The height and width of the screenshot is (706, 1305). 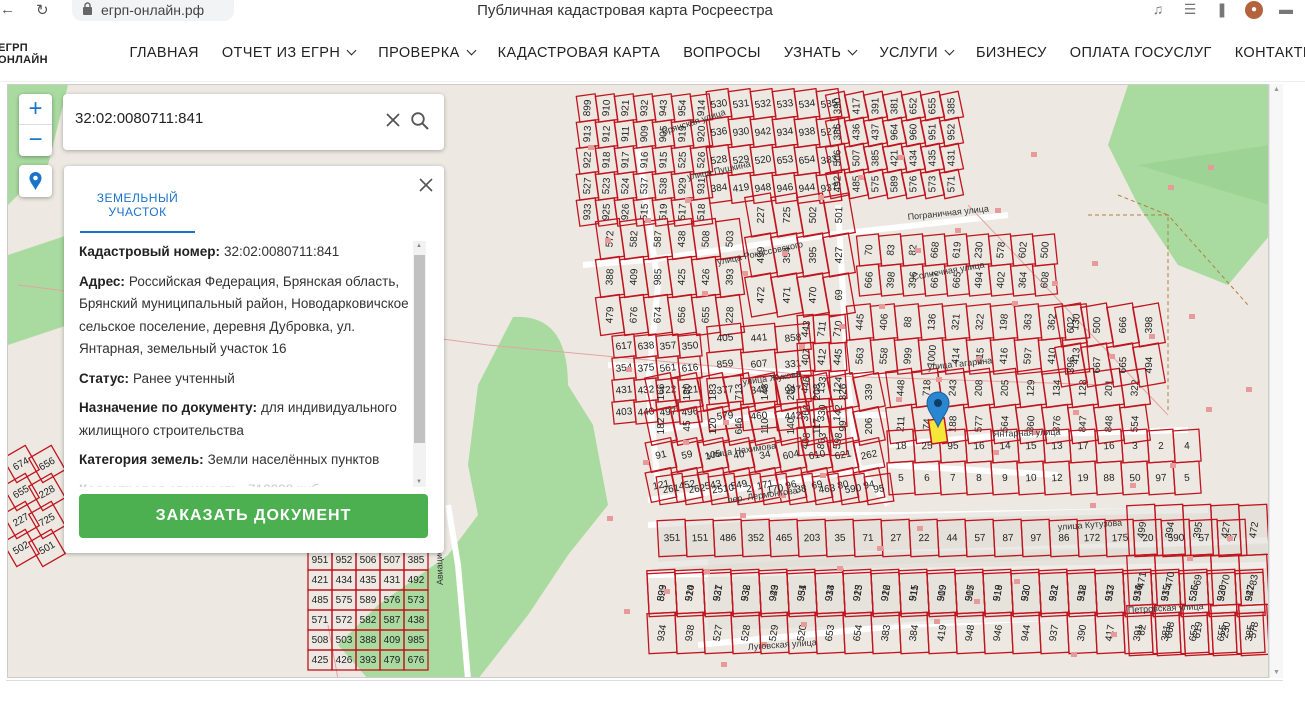 What do you see at coordinates (368, 580) in the screenshot?
I see `parcel: 435` at bounding box center [368, 580].